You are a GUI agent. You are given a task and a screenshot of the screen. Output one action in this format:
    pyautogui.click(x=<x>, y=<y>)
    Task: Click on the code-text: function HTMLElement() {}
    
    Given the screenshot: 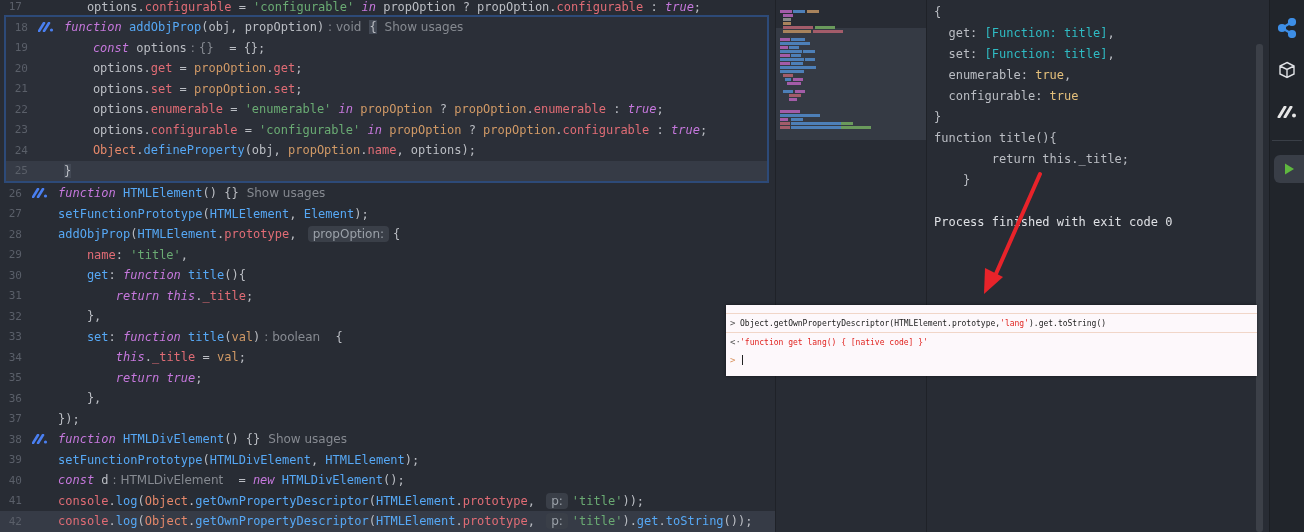 What is the action you would take?
    pyautogui.click(x=148, y=193)
    